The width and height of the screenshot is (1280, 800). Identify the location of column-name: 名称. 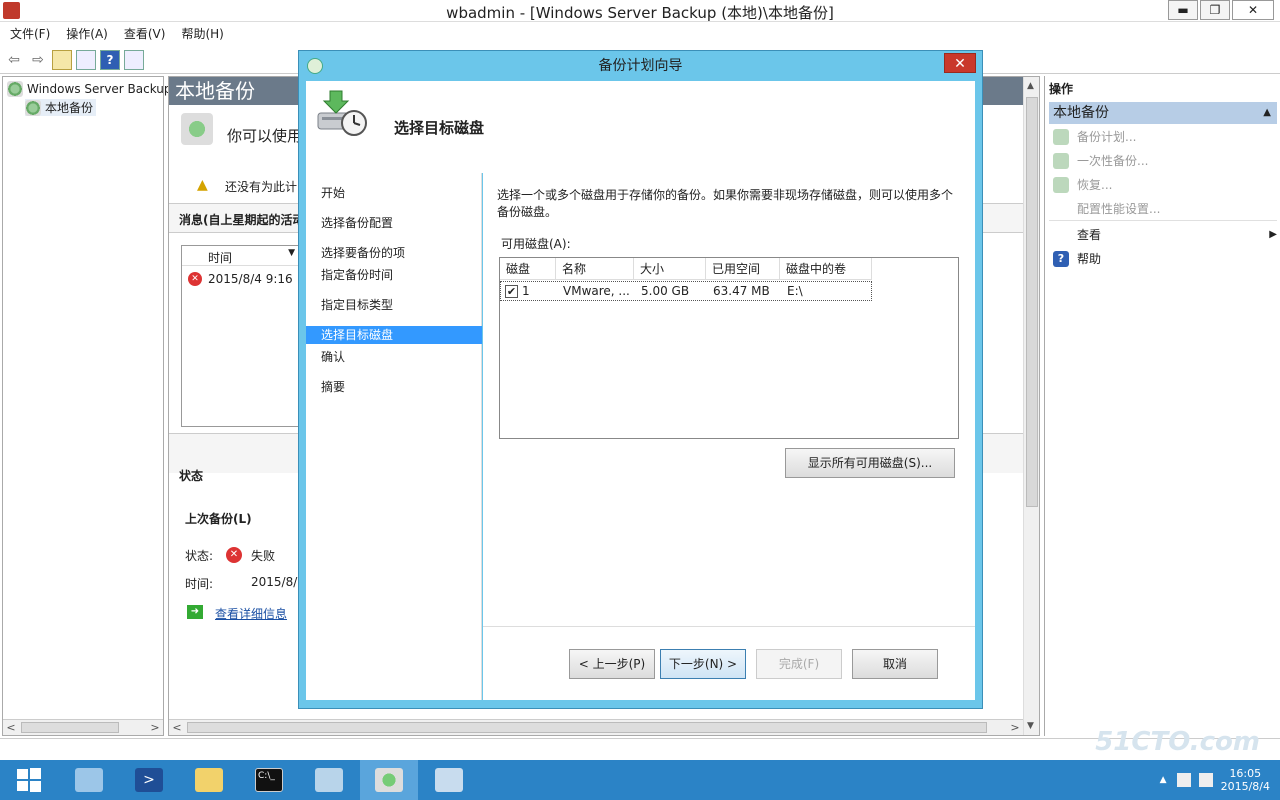
(595, 268).